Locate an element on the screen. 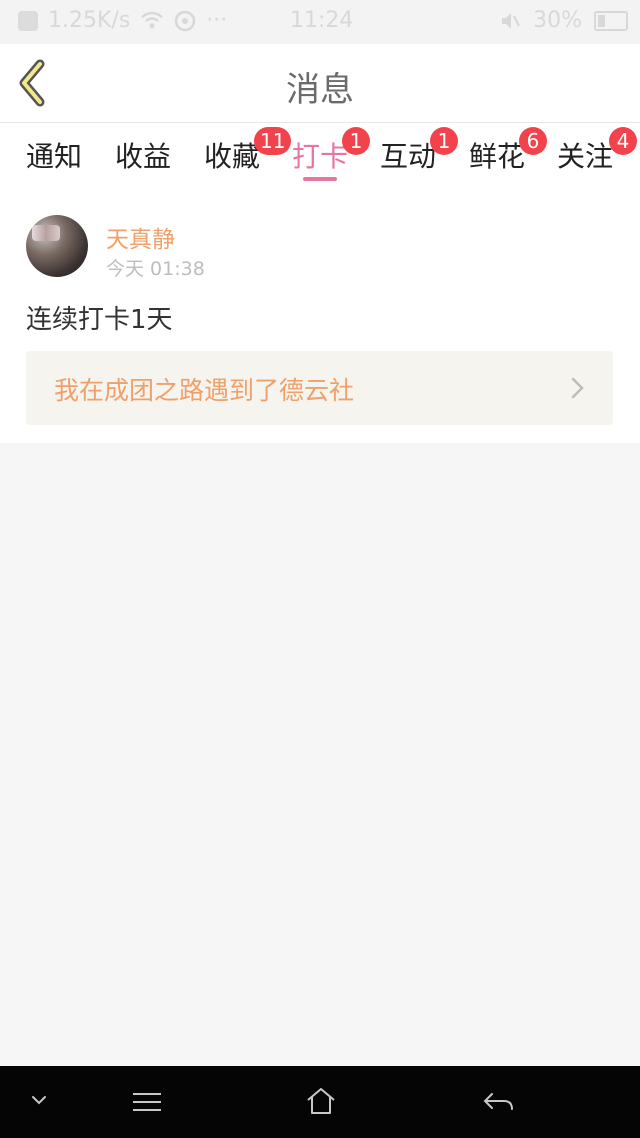 The image size is (640, 1138). tab-favorites: 收藏 11 is located at coordinates (248, 151).